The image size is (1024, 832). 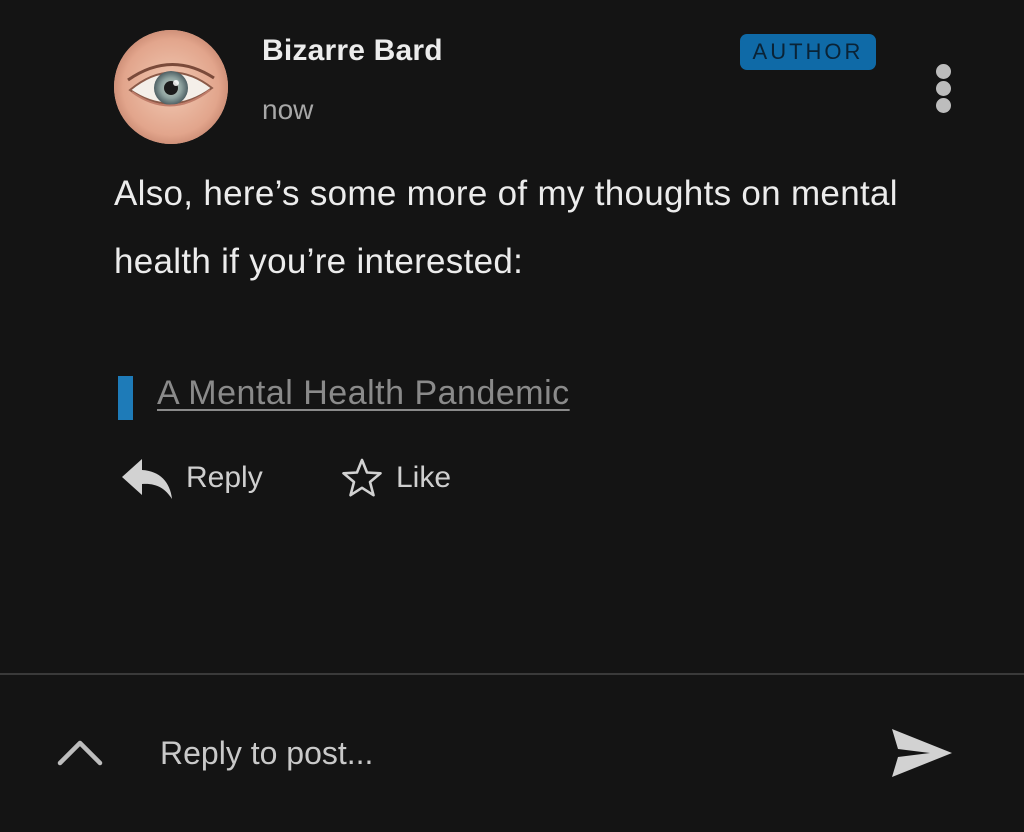 I want to click on send-glyph, so click(x=922, y=753).